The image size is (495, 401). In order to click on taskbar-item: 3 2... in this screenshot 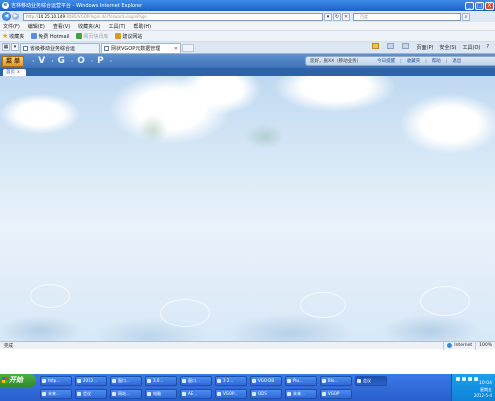, I will do `click(231, 380)`.